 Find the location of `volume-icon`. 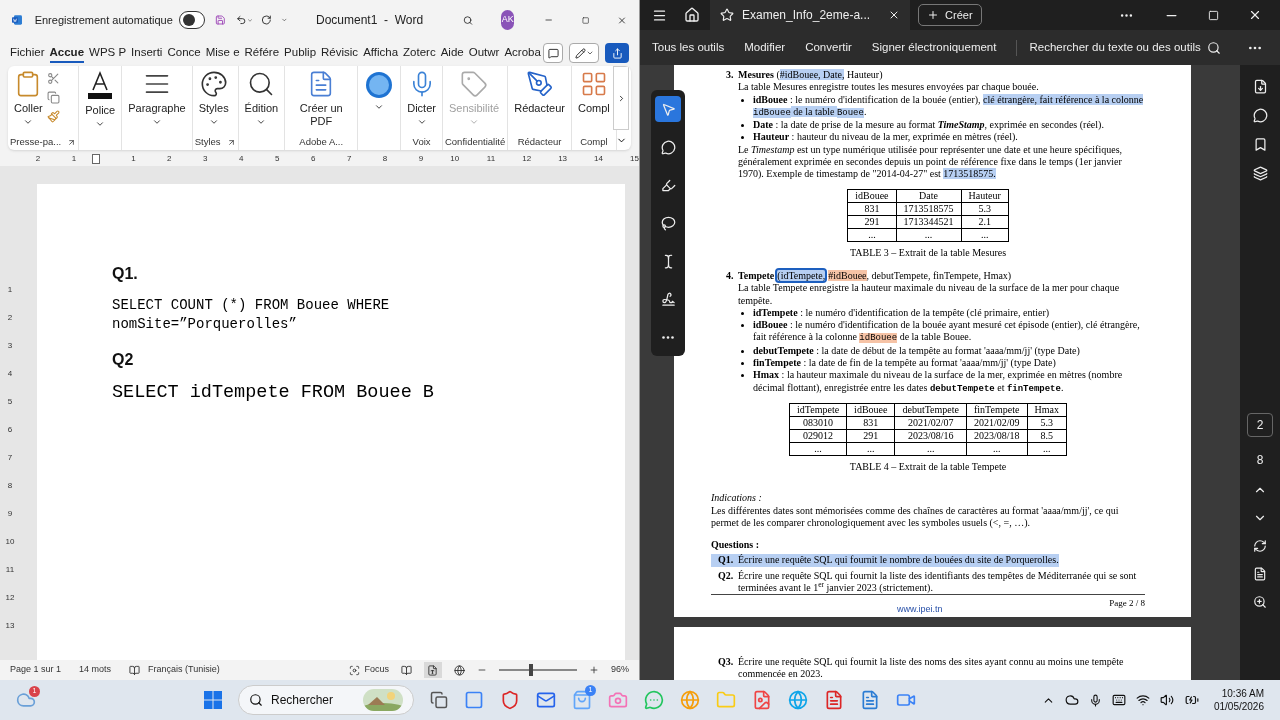

volume-icon is located at coordinates (1166, 700).